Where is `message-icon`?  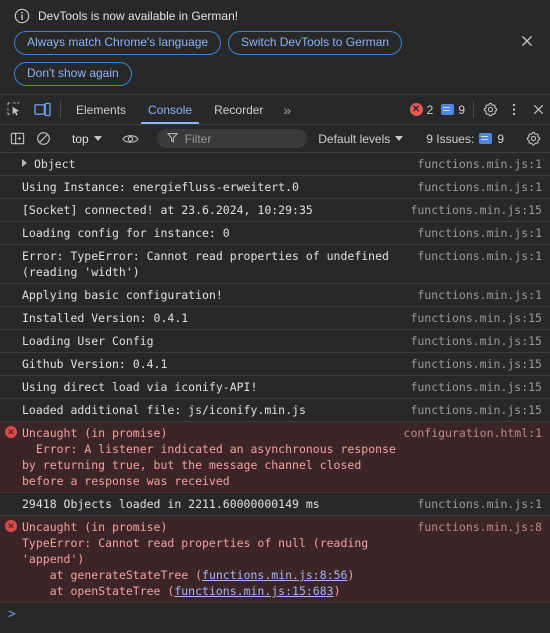
message-icon is located at coordinates (448, 109).